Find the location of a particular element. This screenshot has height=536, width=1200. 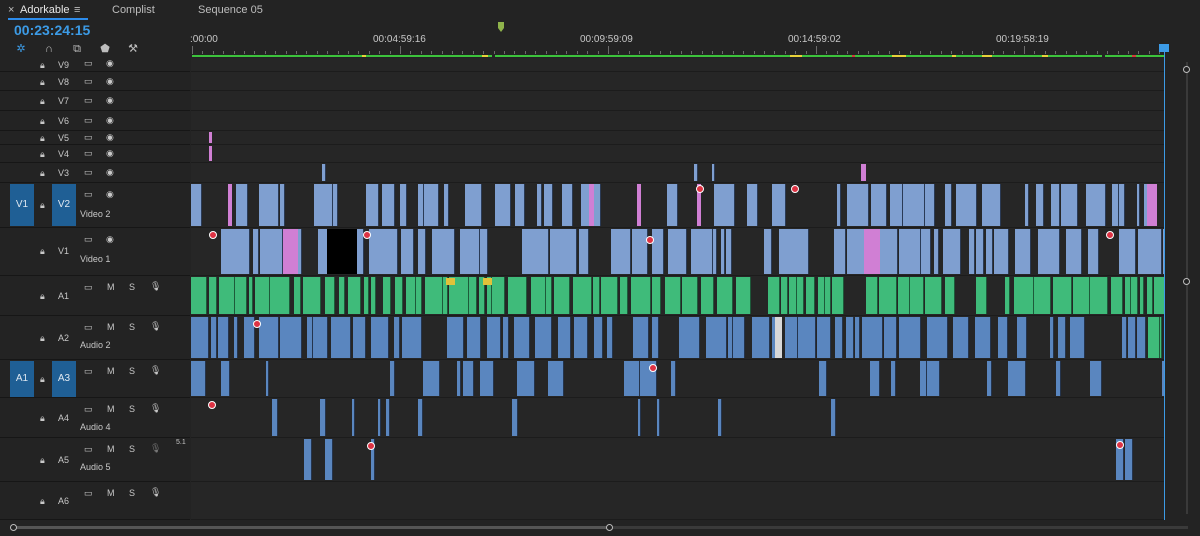

track-label-v1: V1 is located at coordinates (63, 251).